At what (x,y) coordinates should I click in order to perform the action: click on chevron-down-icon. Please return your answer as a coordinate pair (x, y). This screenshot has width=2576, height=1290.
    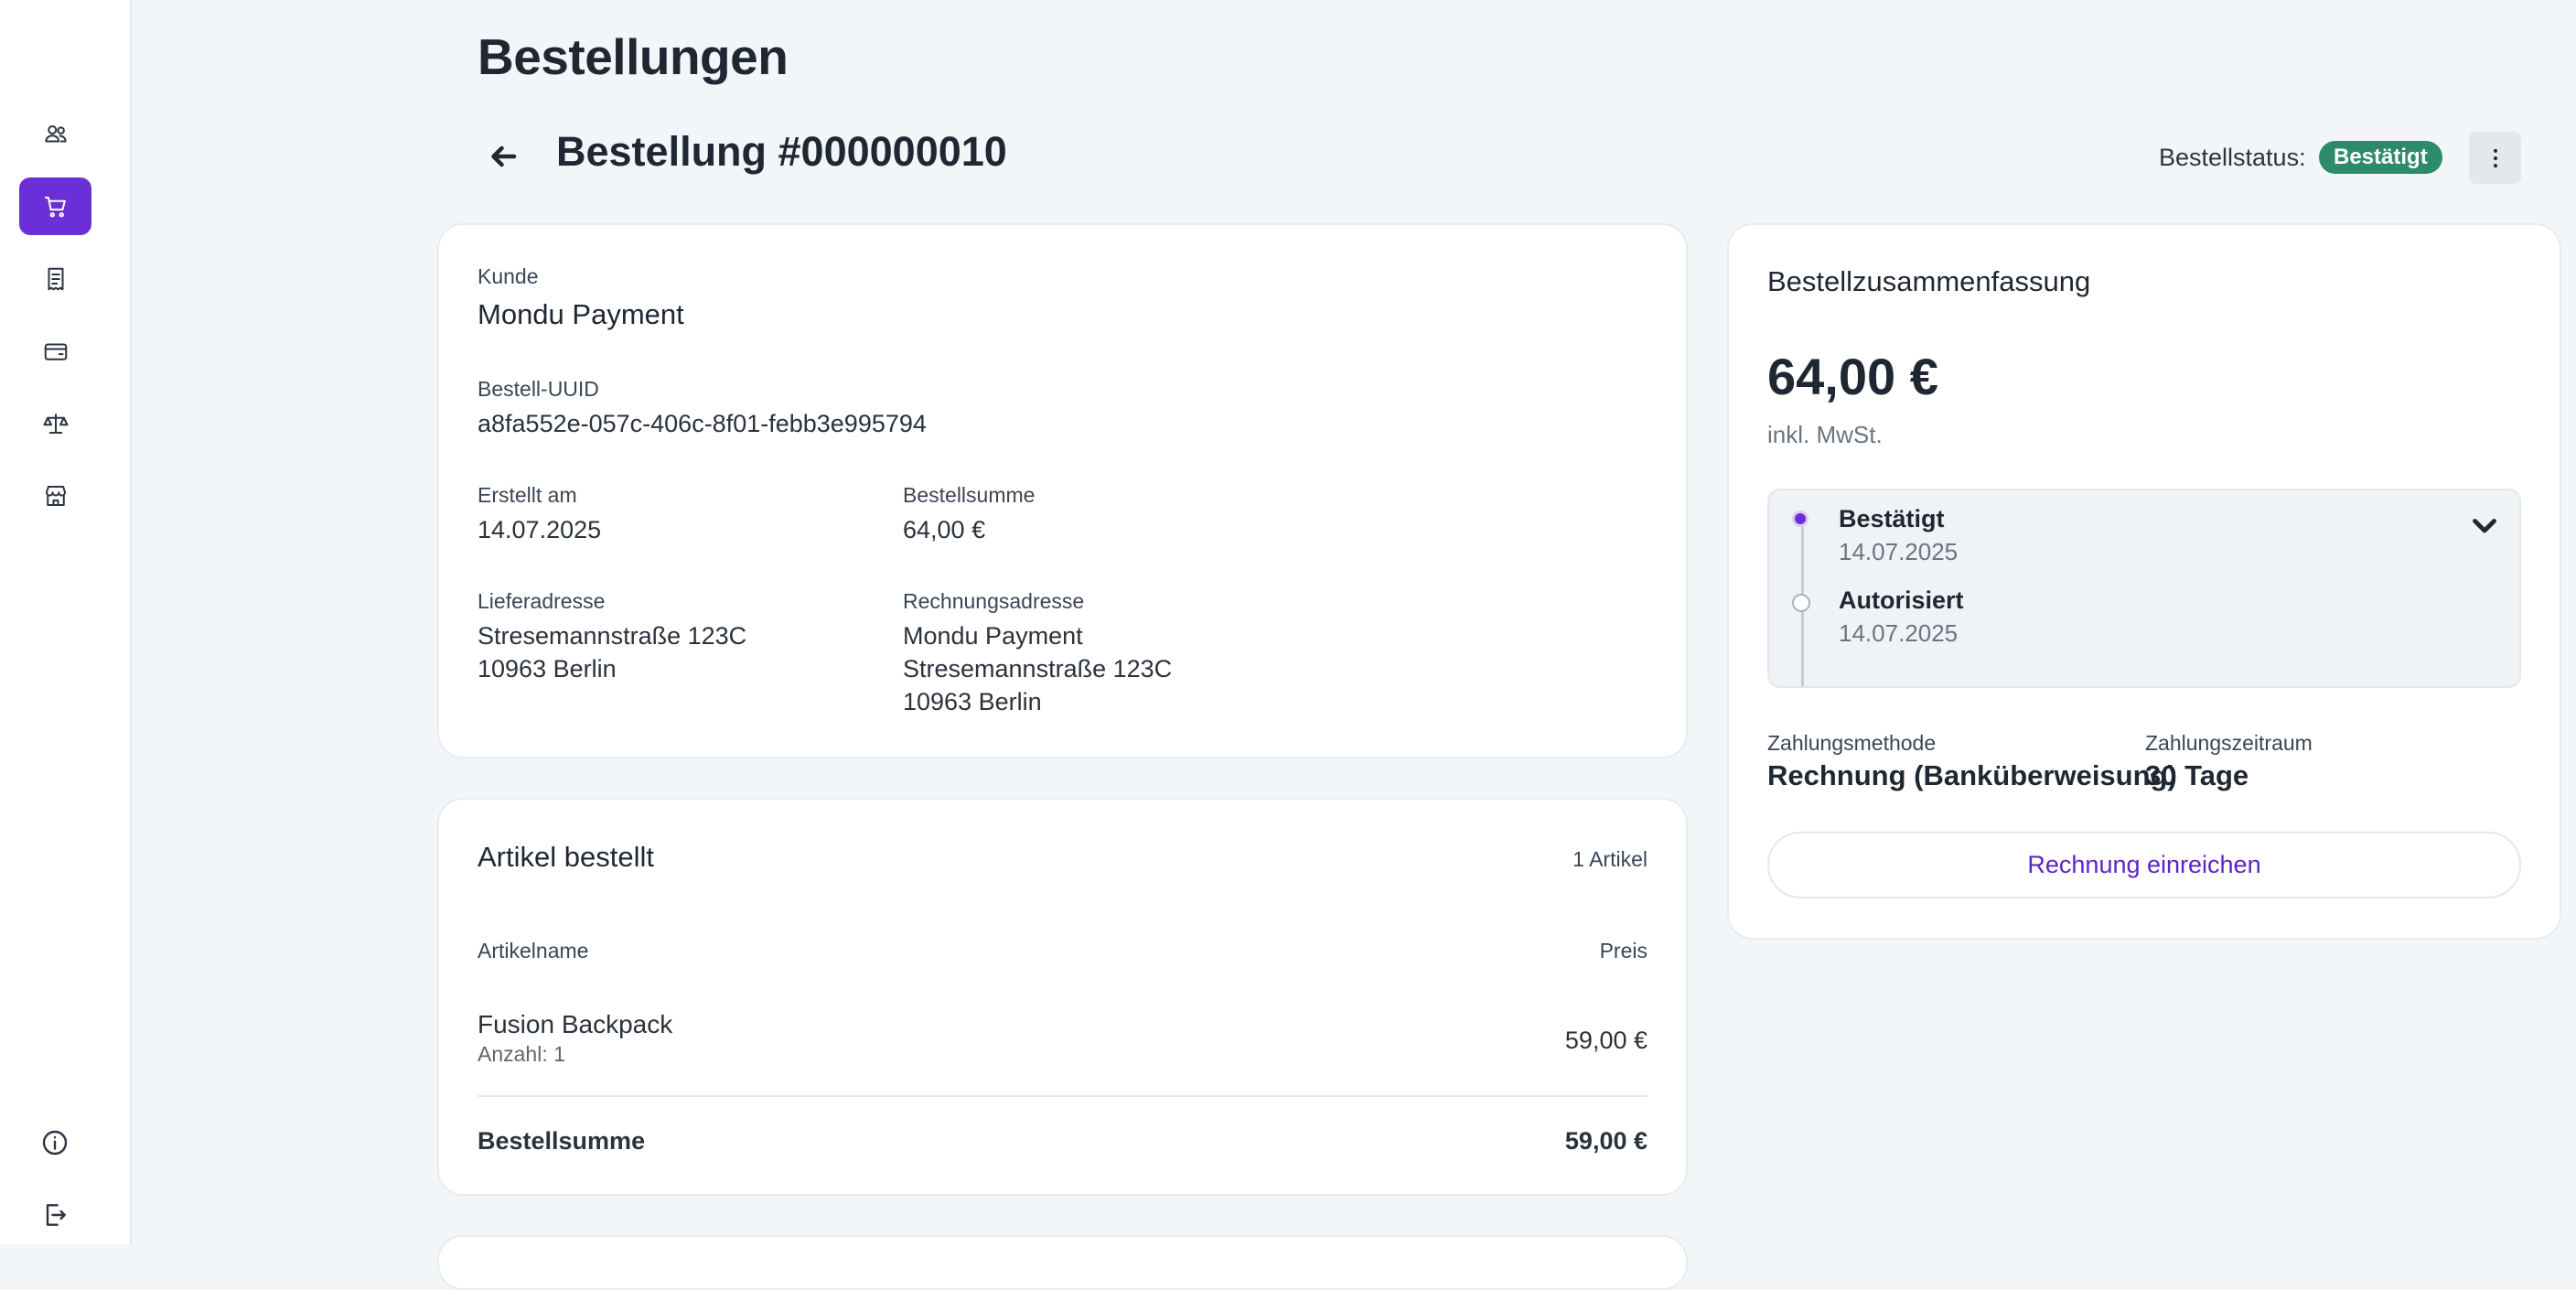
    Looking at the image, I should click on (2484, 526).